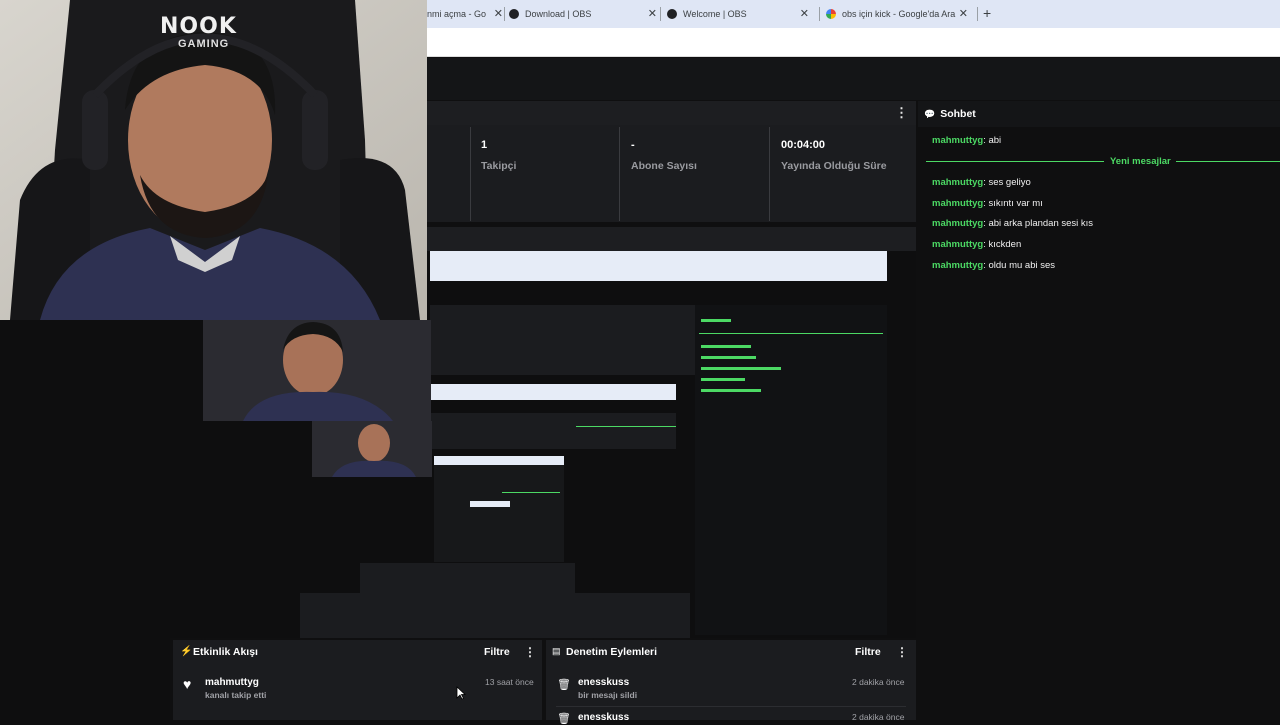 The height and width of the screenshot is (725, 1280). Describe the element at coordinates (461, 693) in the screenshot. I see `mouse-cursor-icon` at that location.